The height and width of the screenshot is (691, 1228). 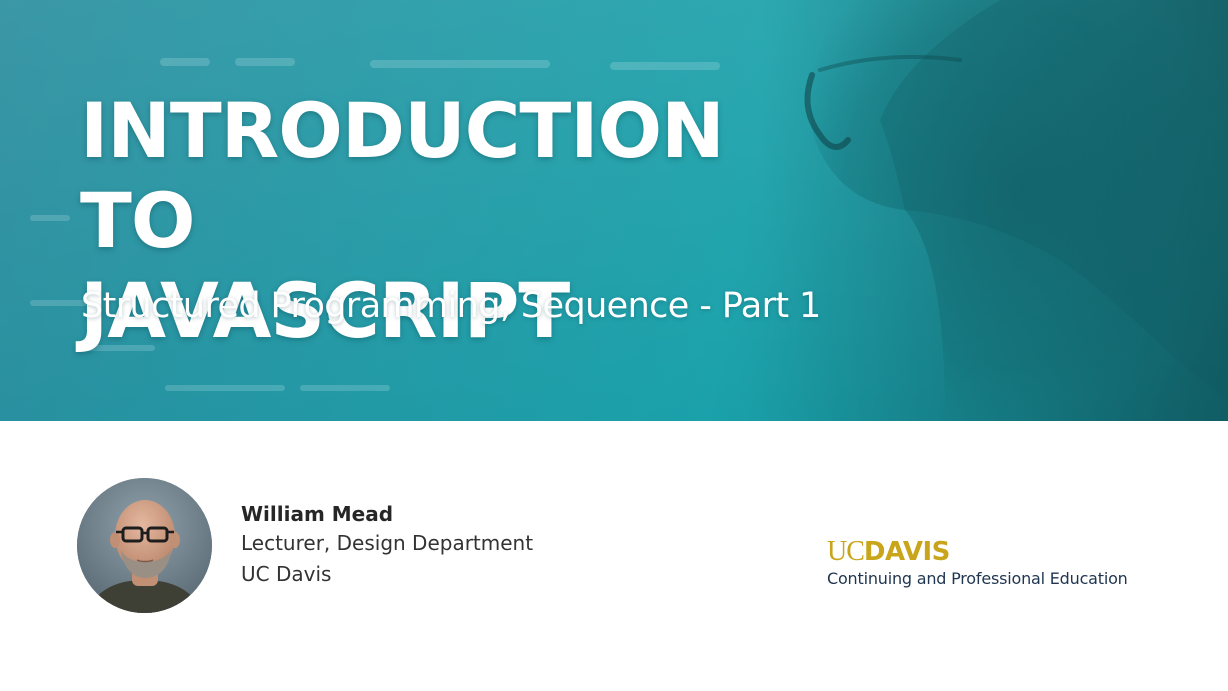 I want to click on course-title-line1: INTRODUCTION TO, so click(x=402, y=175).